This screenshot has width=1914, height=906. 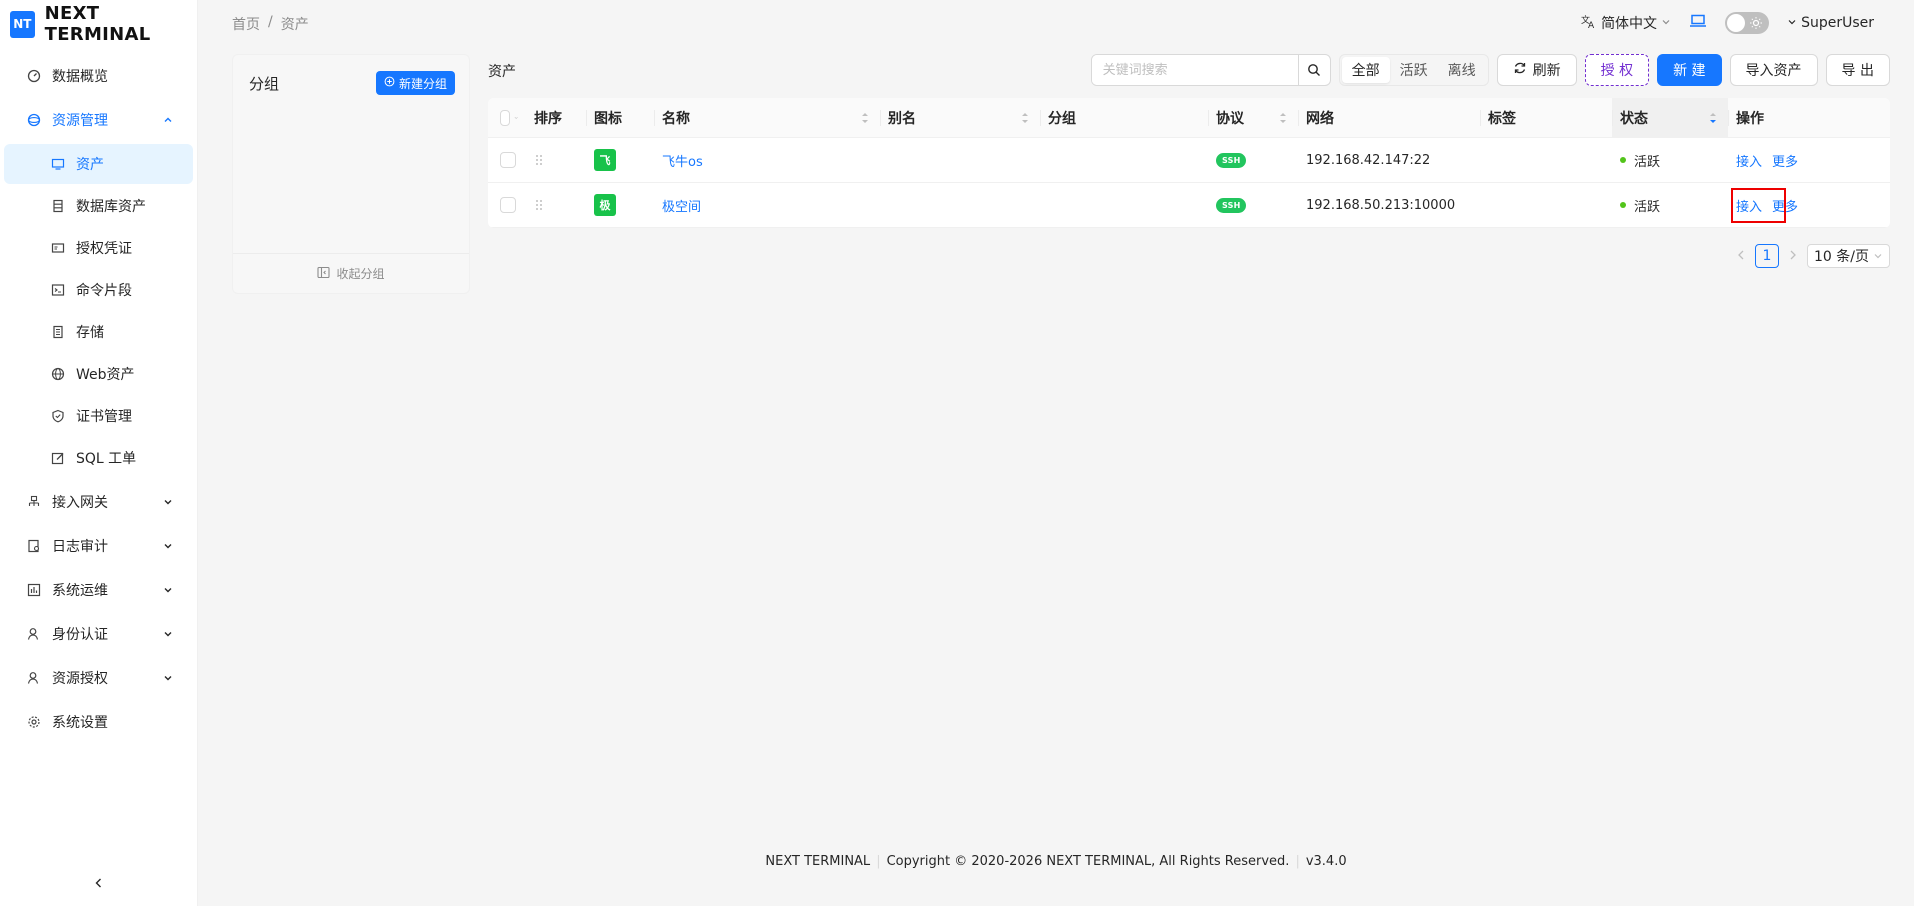 I want to click on sidebar-subitem-label: 资产, so click(x=90, y=165).